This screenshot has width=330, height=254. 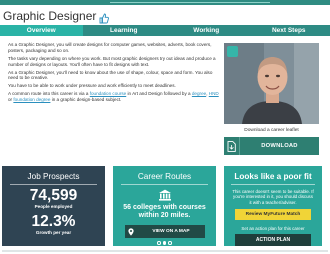 I want to click on career-photo, so click(x=271, y=83).